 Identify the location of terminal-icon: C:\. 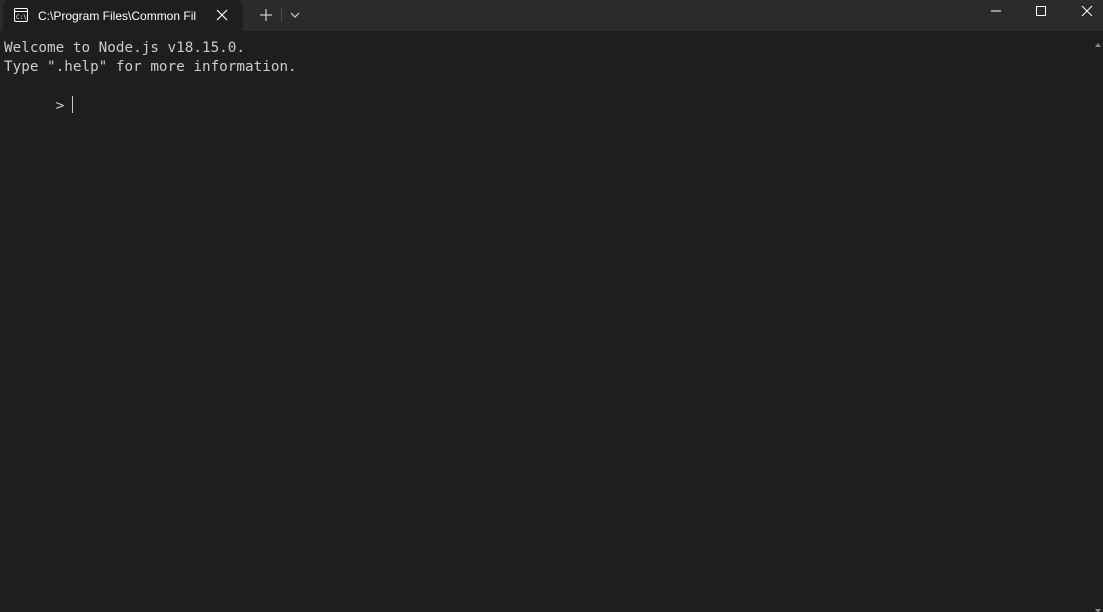
(21, 15).